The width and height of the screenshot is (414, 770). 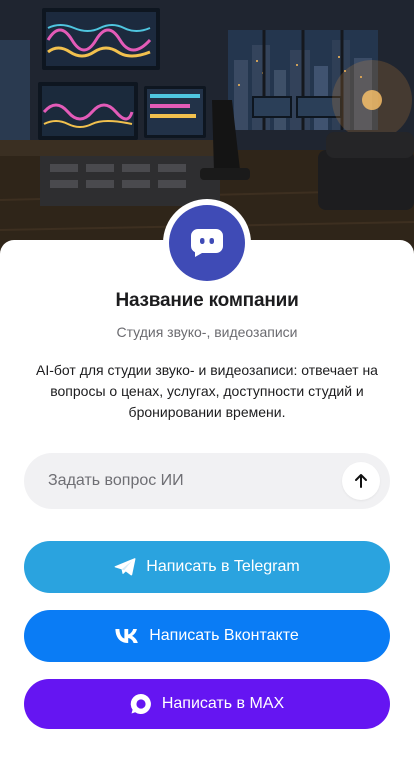 I want to click on telegram-button-label: Написать в Telegram, so click(x=223, y=566).